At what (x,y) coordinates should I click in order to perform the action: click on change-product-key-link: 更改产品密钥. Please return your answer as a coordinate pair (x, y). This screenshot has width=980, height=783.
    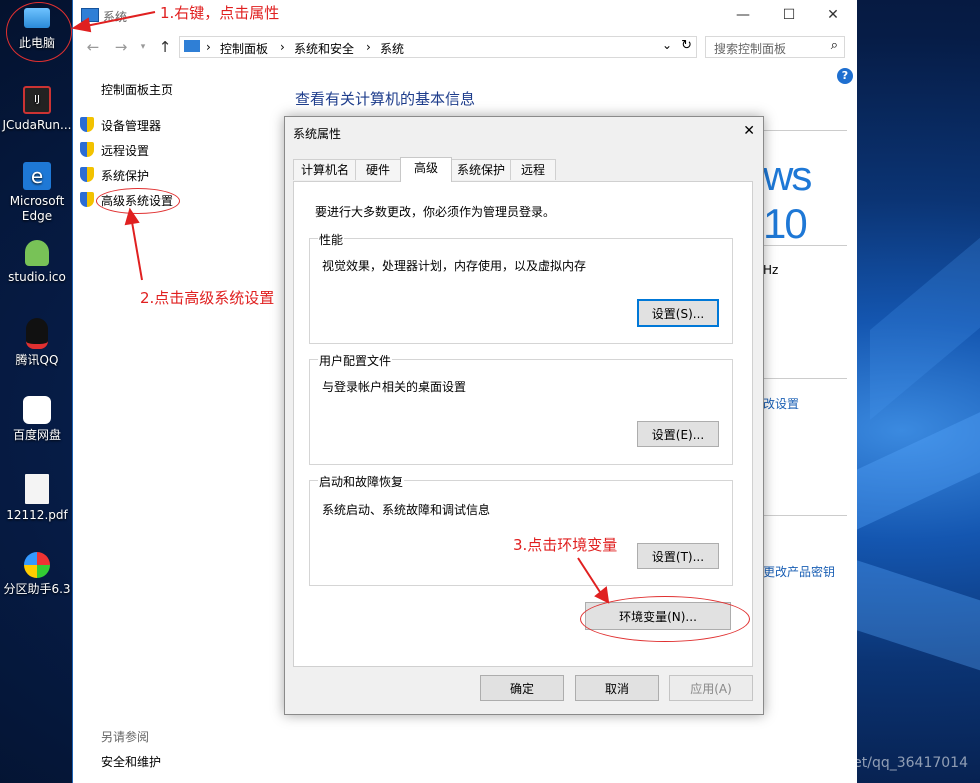
    Looking at the image, I should click on (799, 571).